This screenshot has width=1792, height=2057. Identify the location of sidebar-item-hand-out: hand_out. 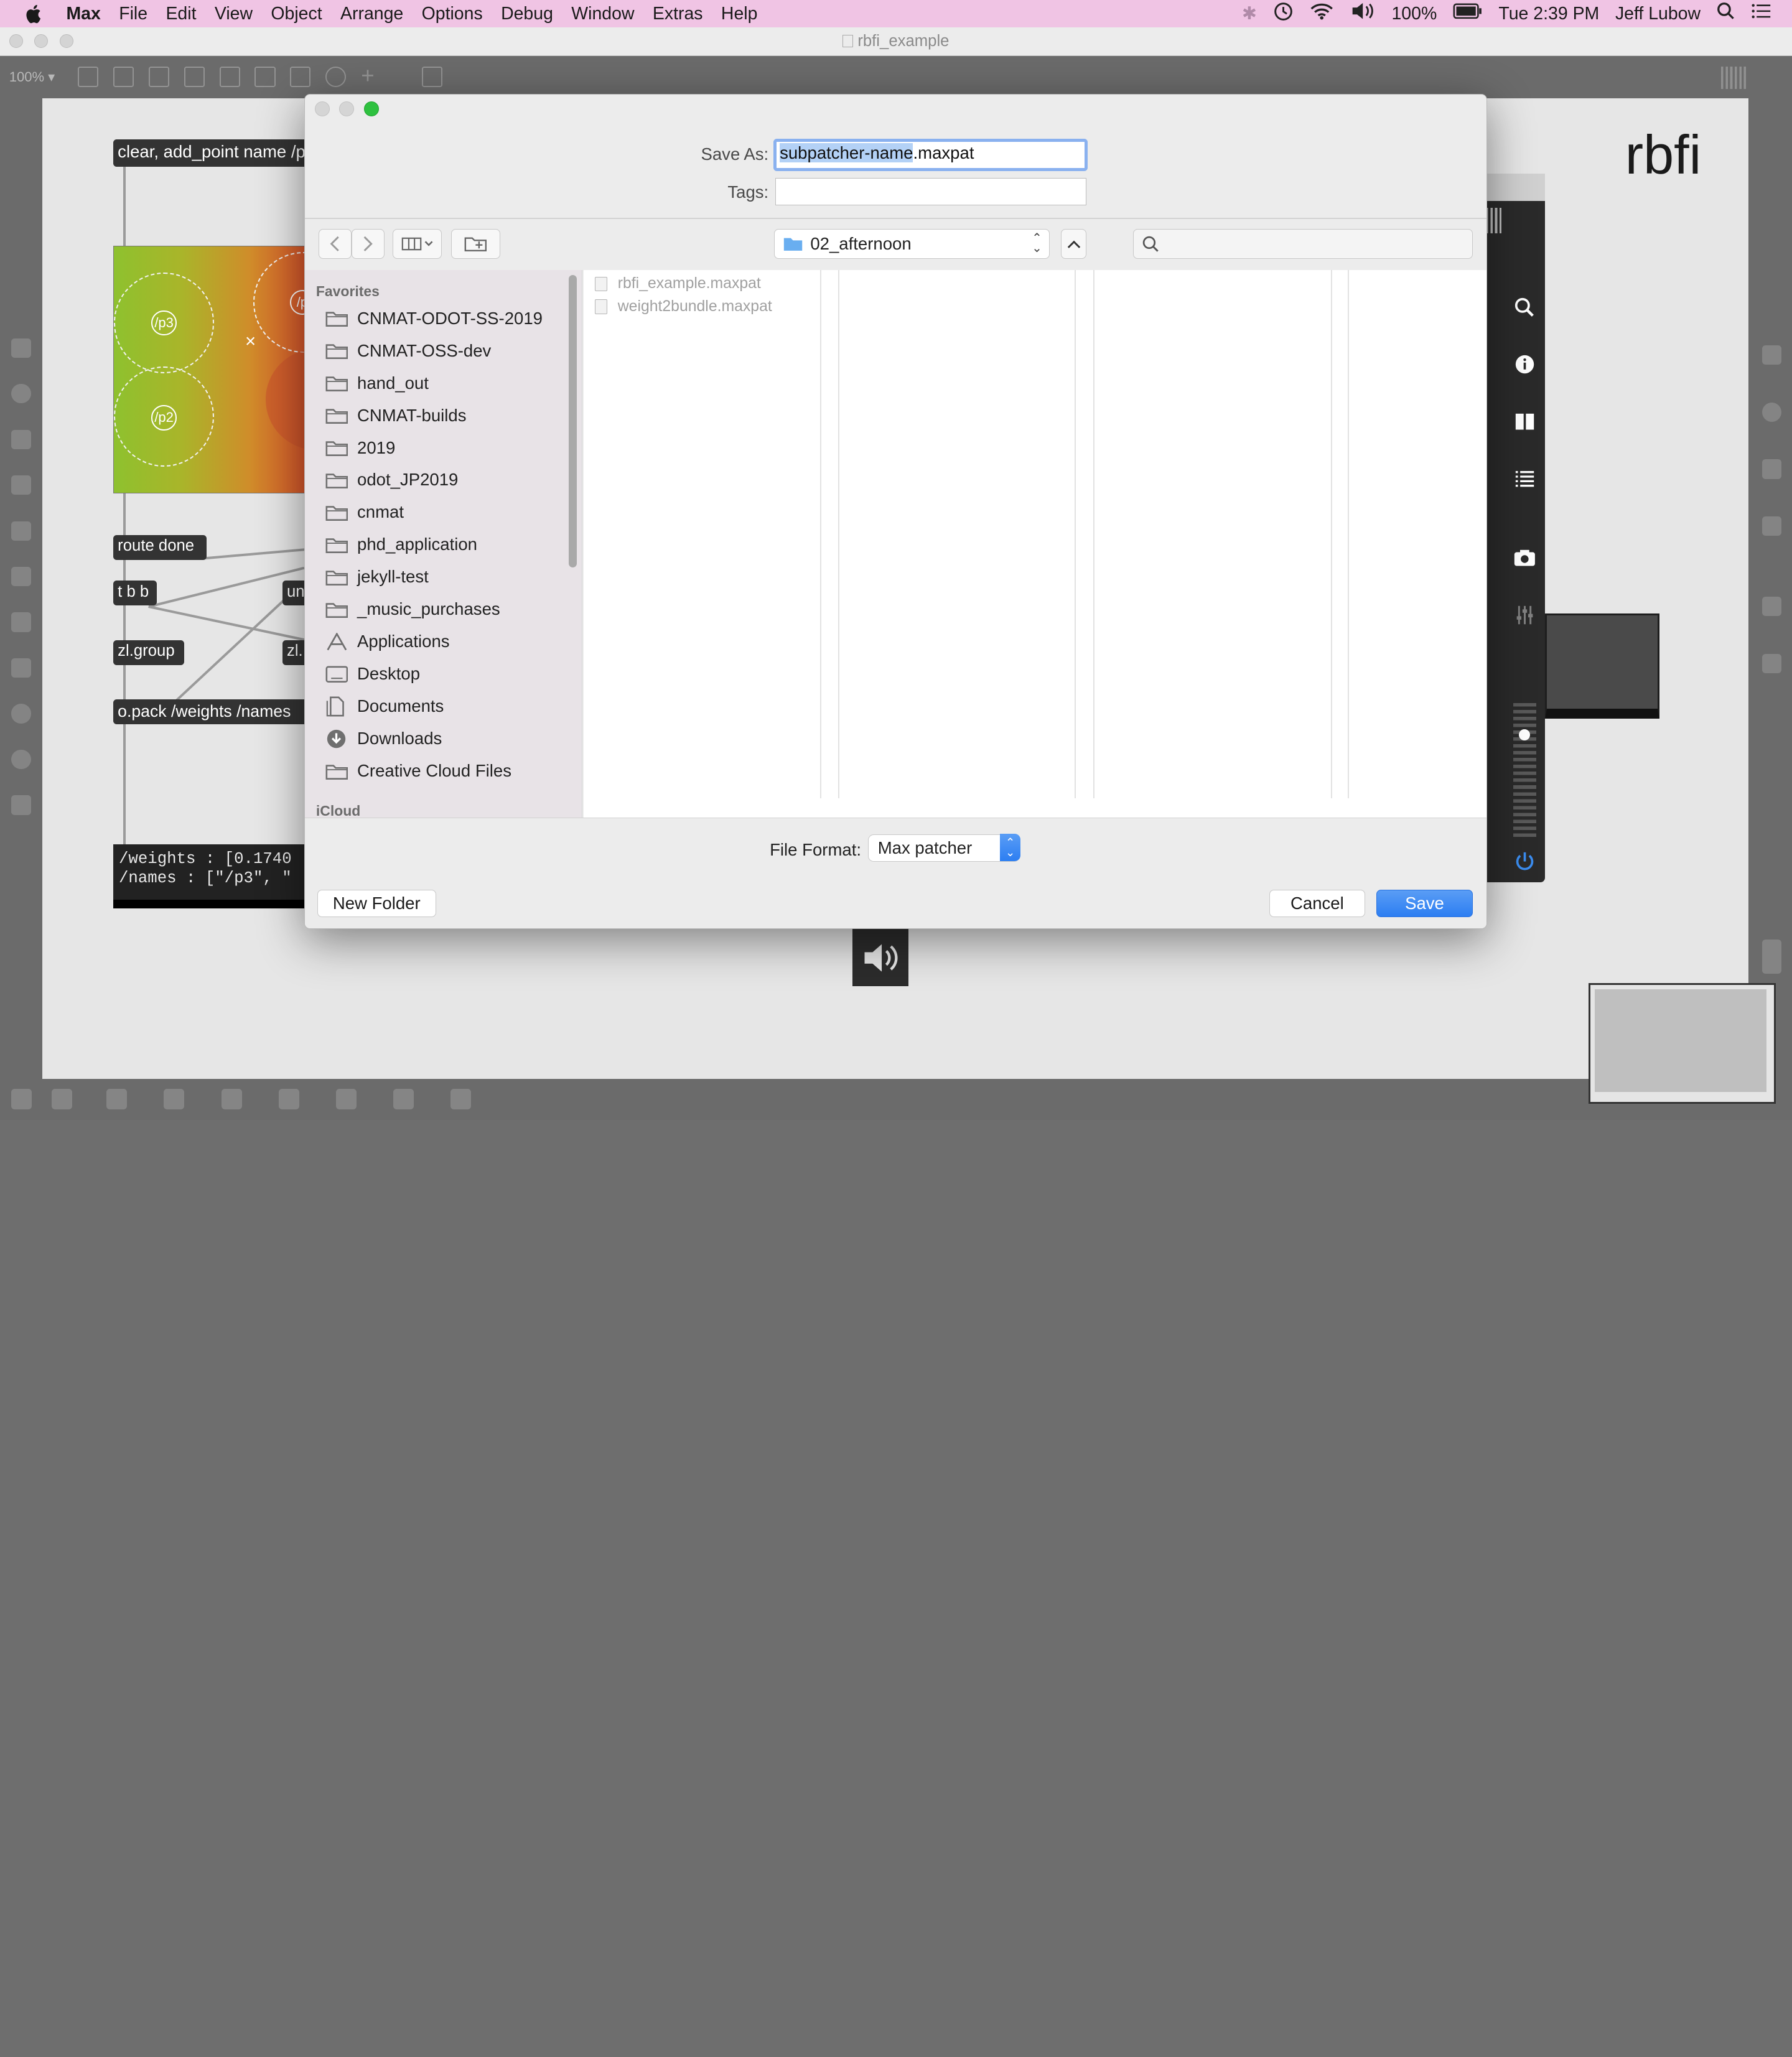
(377, 383).